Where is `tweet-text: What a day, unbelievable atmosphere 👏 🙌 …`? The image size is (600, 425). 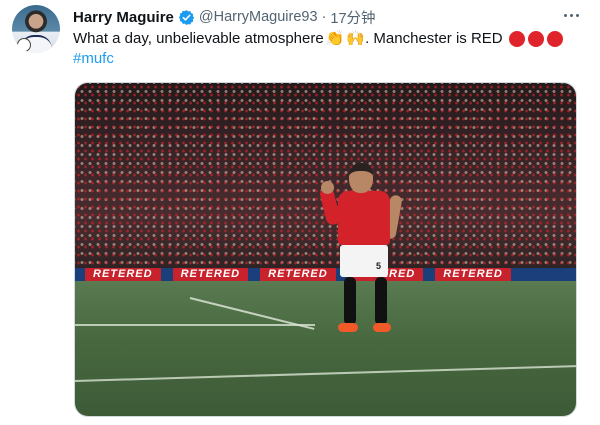 tweet-text: What a day, unbelievable atmosphere 👏 🙌 … is located at coordinates (330, 49).